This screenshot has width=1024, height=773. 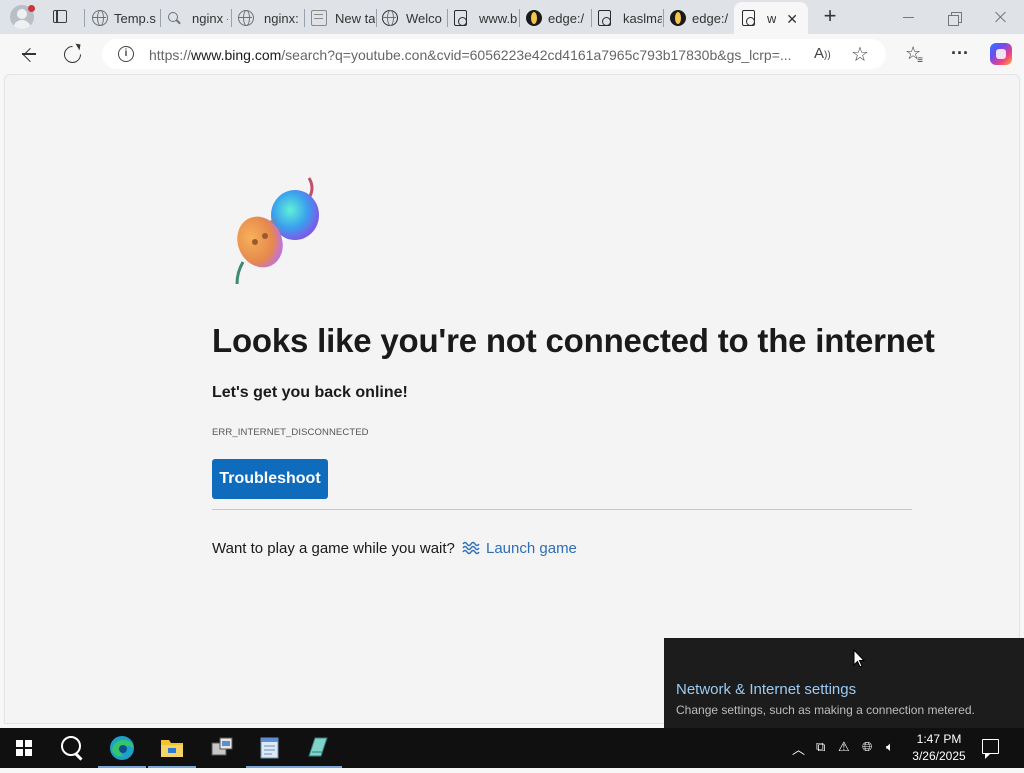 What do you see at coordinates (1001, 54) in the screenshot?
I see `copilot-icon` at bounding box center [1001, 54].